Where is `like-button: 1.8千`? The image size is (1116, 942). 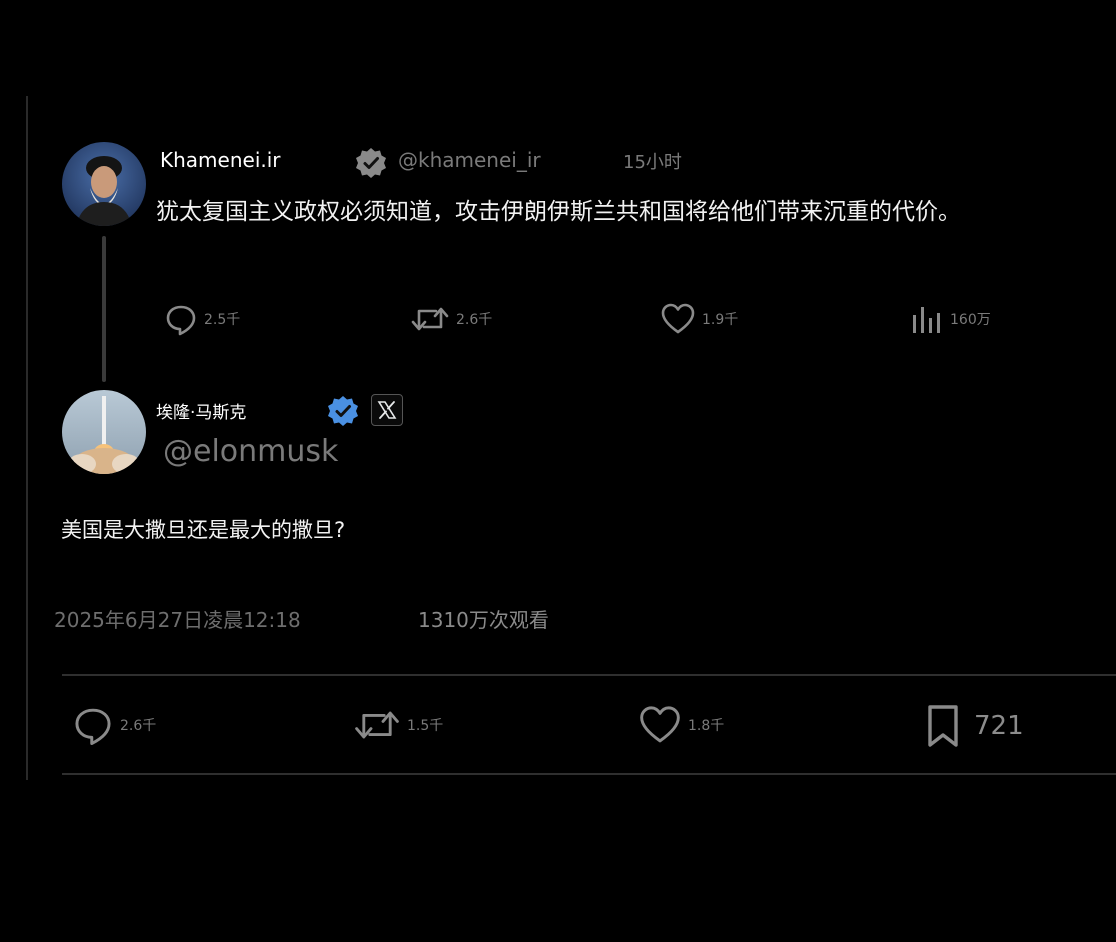 like-button: 1.8千 is located at coordinates (681, 725).